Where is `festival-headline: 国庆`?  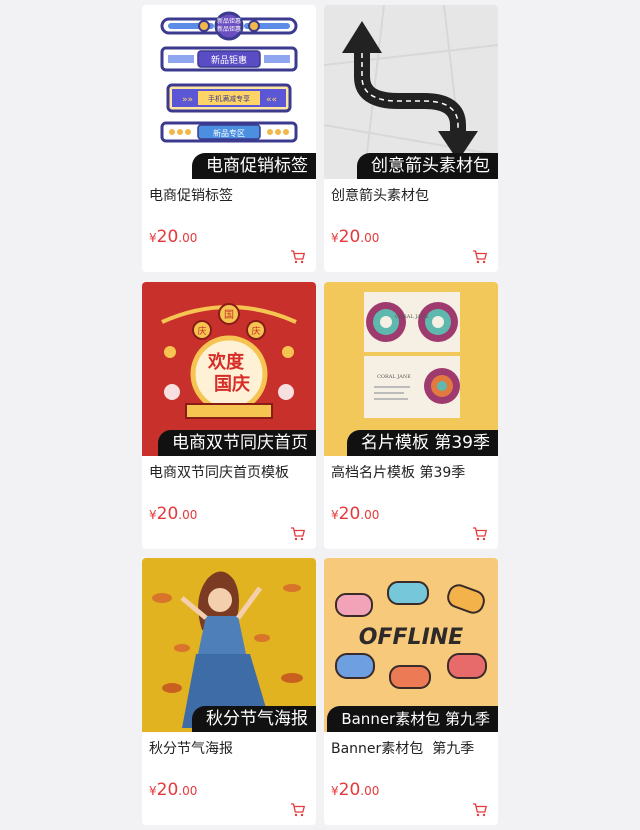 festival-headline: 国庆 is located at coordinates (232, 384).